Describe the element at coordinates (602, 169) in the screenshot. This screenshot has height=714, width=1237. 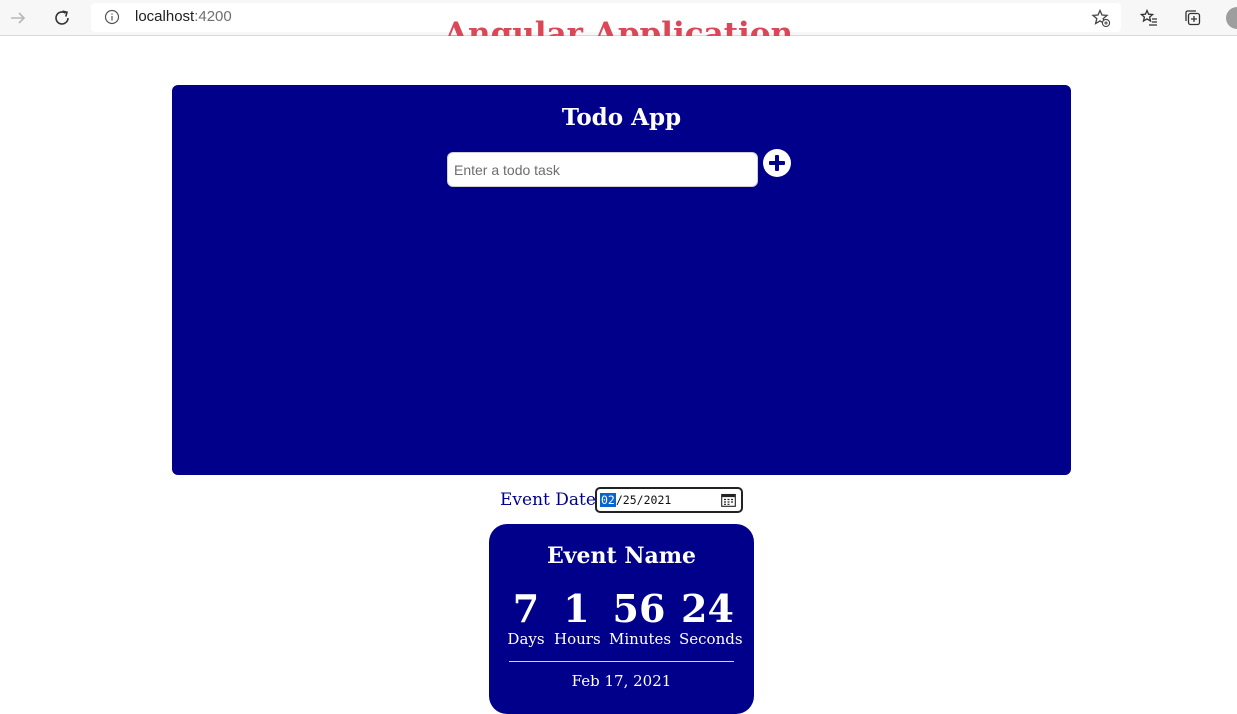
I see `todo-input` at that location.